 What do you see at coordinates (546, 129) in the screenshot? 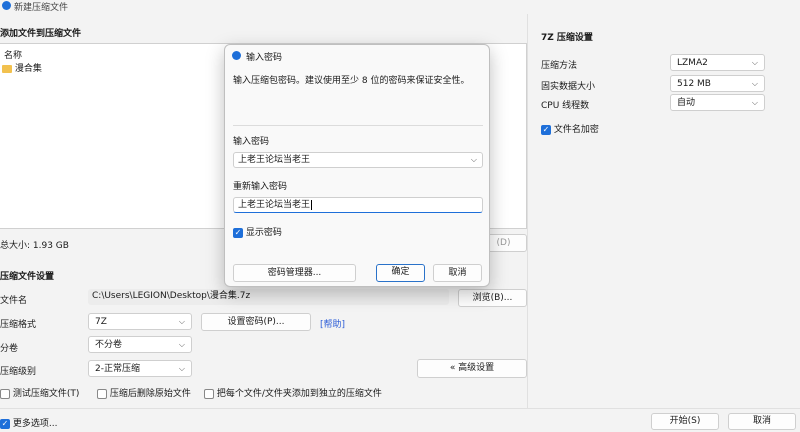
I see `encrypt-filenames-checkbox: ✓` at bounding box center [546, 129].